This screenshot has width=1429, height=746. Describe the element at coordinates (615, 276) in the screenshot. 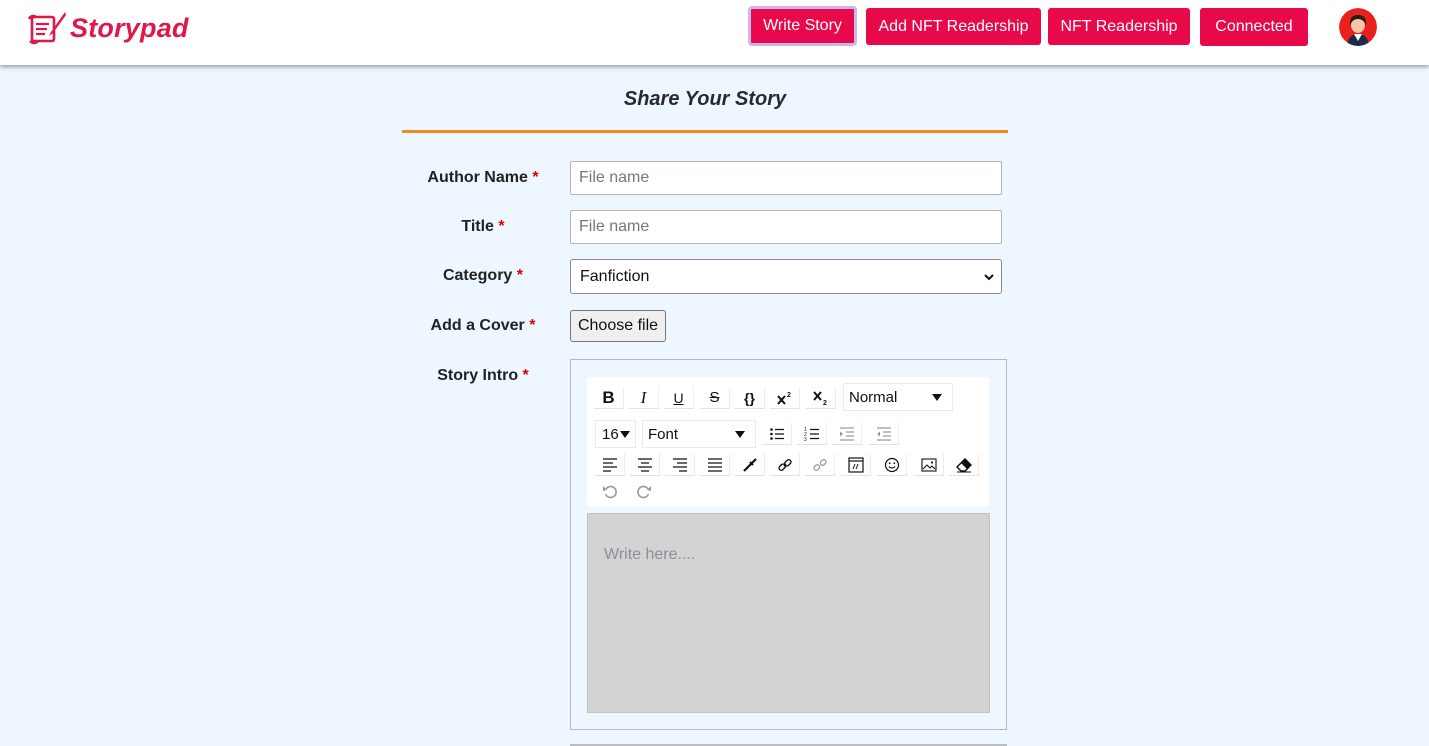

I see `category-selected-value: Fanfiction` at that location.